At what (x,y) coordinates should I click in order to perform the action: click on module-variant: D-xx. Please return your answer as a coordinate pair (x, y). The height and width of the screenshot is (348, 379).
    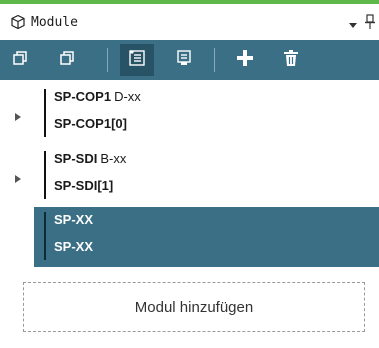
    Looking at the image, I should click on (127, 96).